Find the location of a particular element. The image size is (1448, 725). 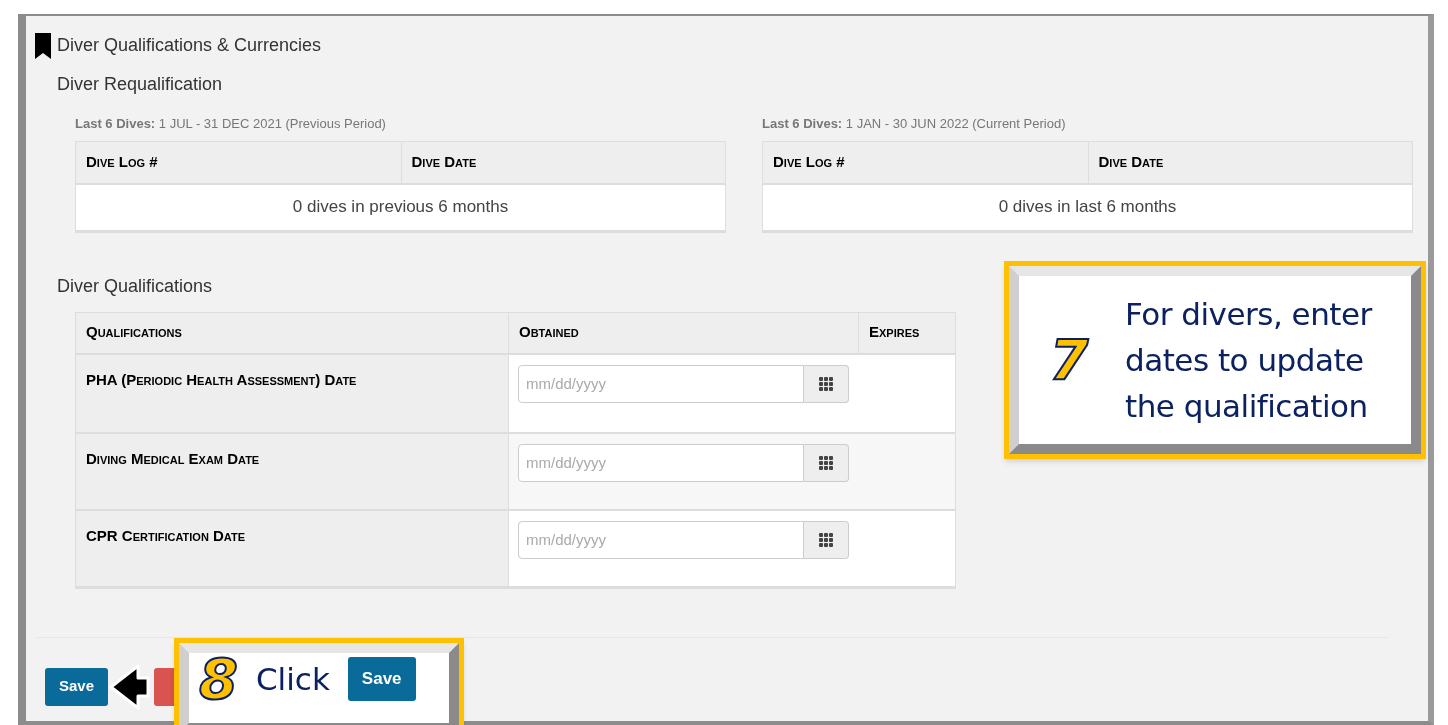

bookmark-icon is located at coordinates (43, 45).